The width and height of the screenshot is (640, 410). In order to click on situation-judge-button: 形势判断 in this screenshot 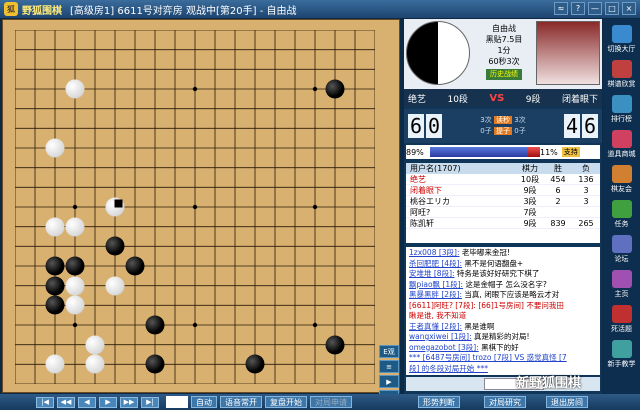, I will do `click(439, 402)`.